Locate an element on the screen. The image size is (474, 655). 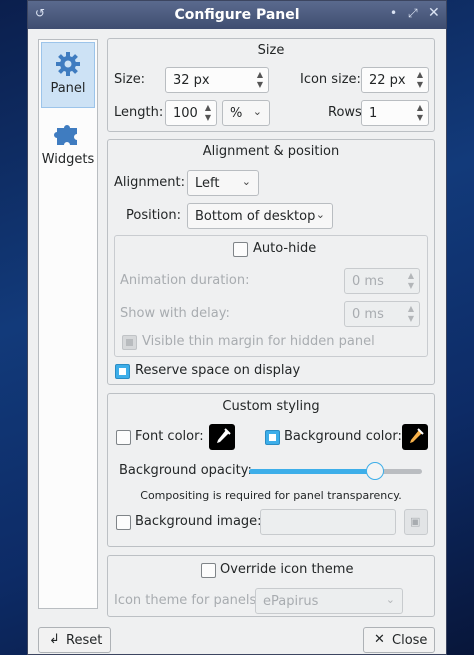
maximize-icon: ⤢ is located at coordinates (413, 13).